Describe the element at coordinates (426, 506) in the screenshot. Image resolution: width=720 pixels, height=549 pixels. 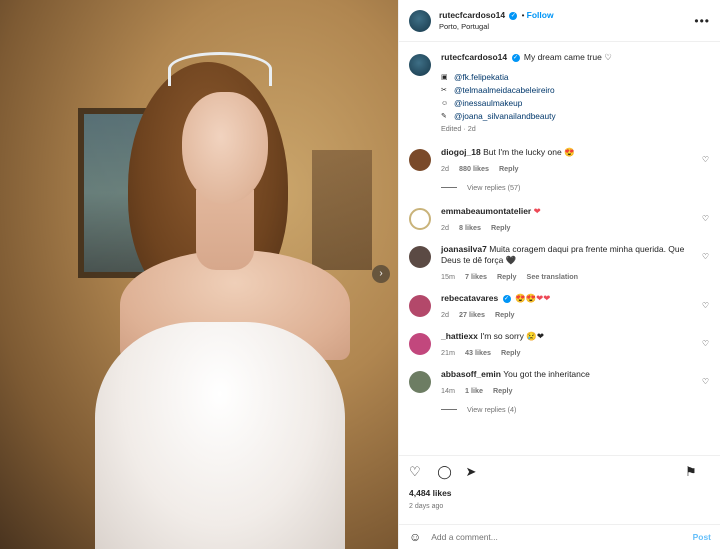
I see `post-time: 2 days ago` at that location.